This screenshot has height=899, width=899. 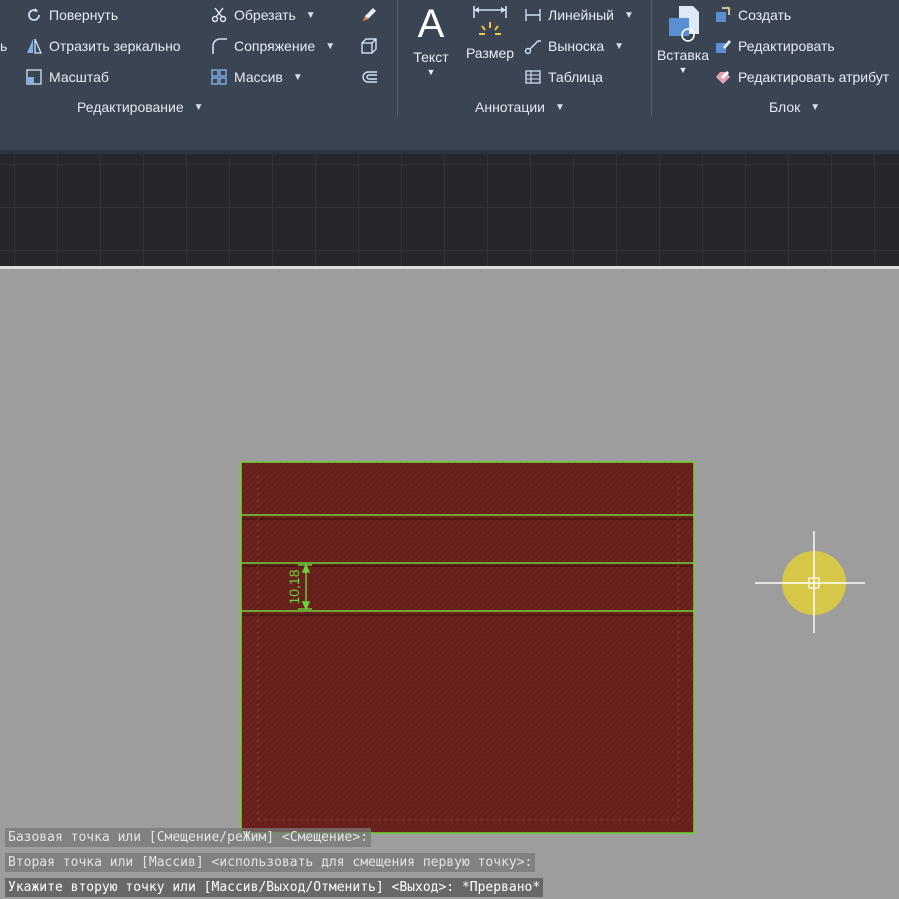 I want to click on modify-panel-title: Редактирование ▼, so click(x=140, y=107).